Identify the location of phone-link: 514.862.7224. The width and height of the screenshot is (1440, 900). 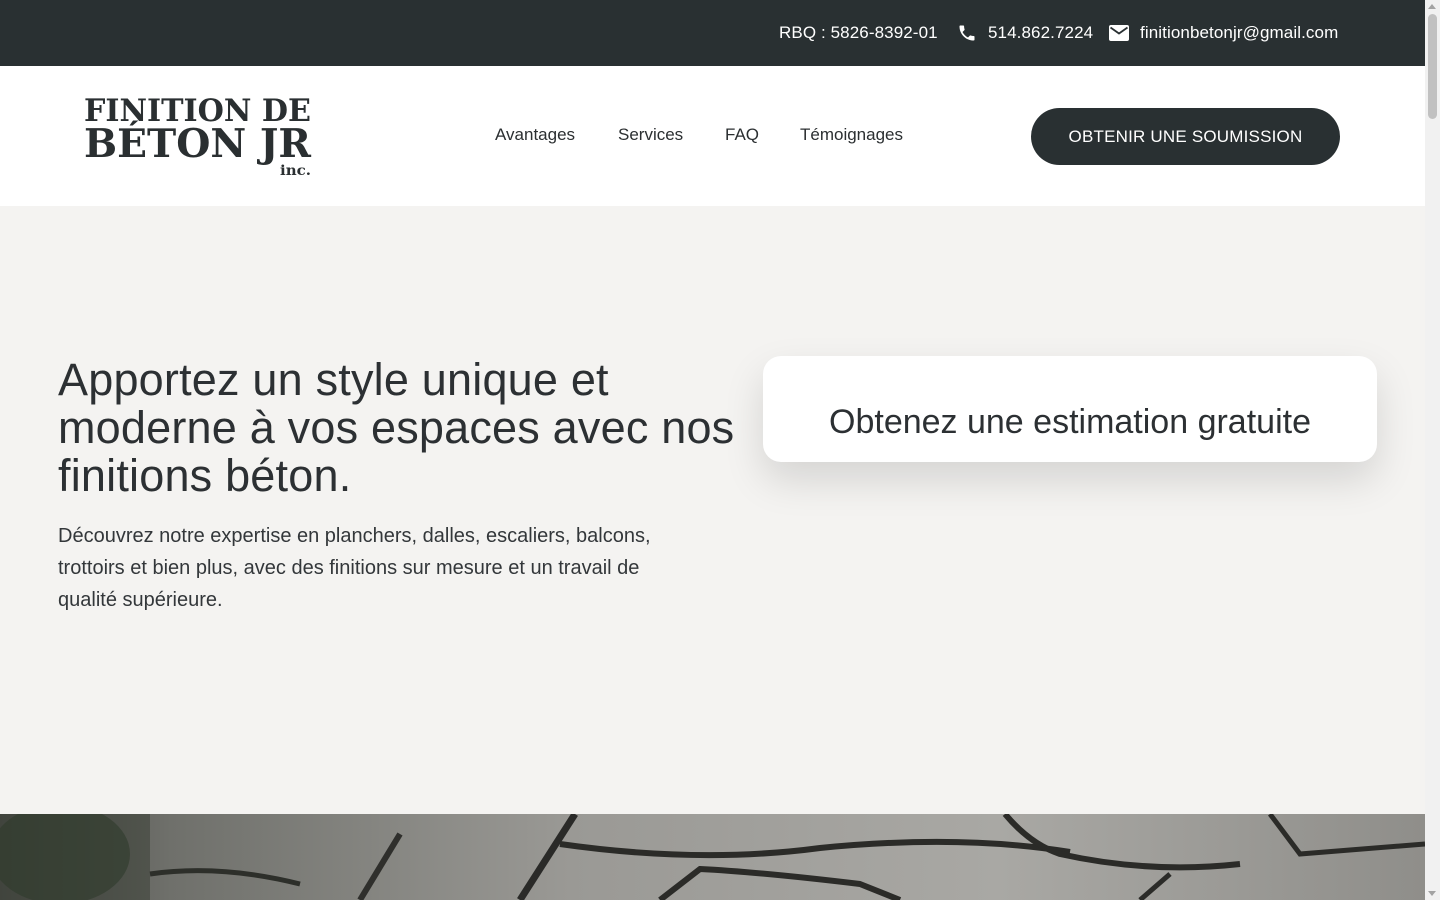
(1025, 33).